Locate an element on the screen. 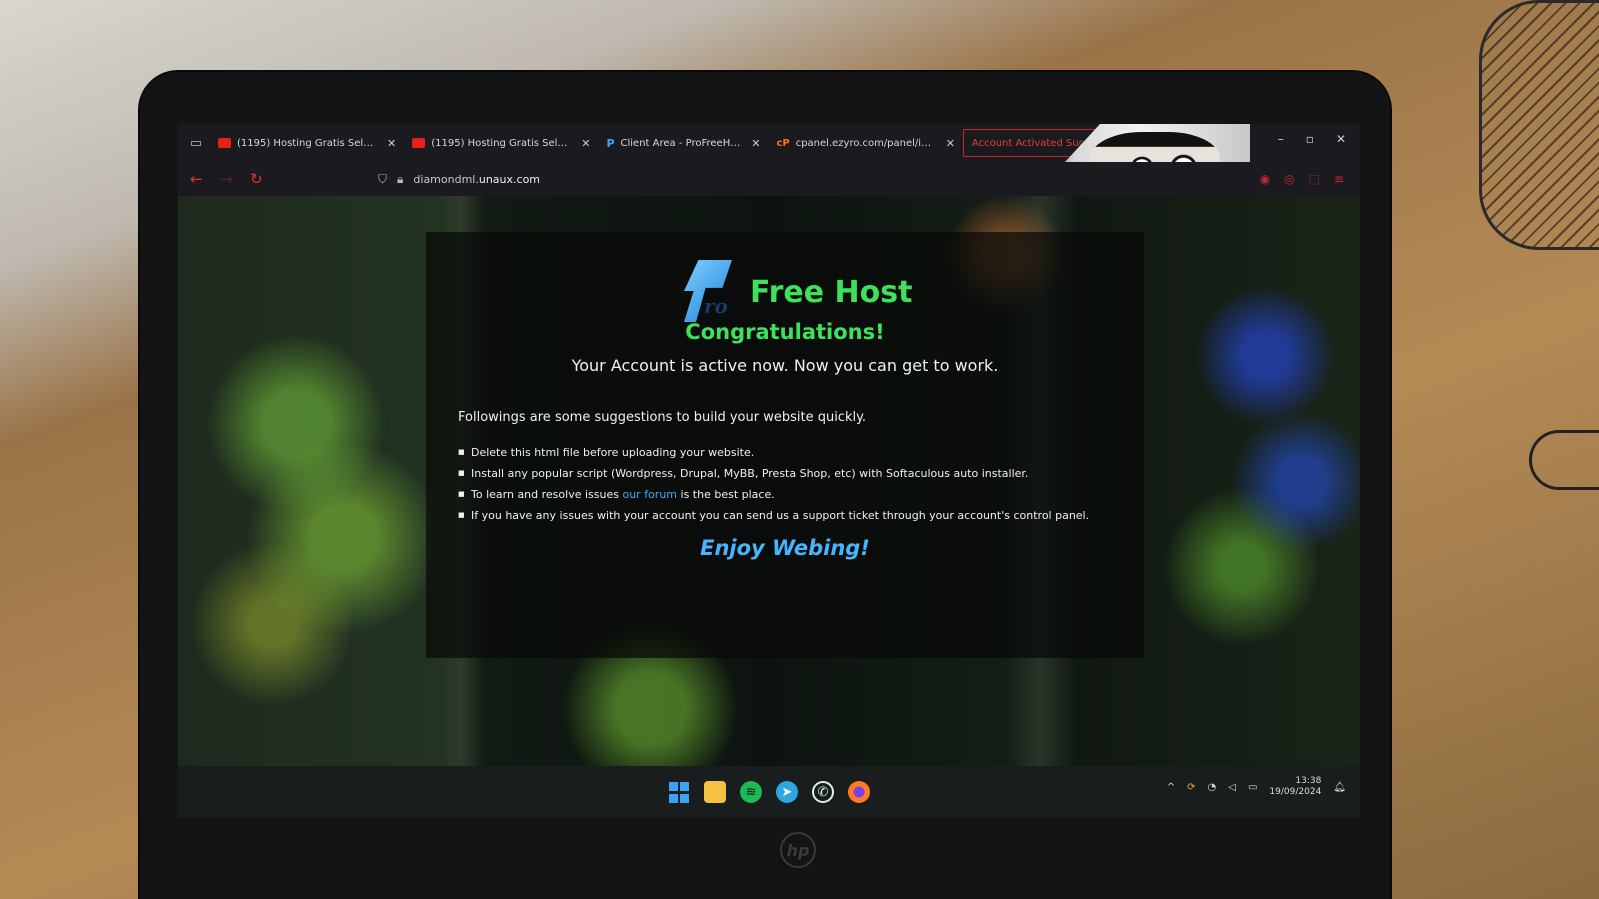  url-subdomain: diamondml. is located at coordinates (446, 179).